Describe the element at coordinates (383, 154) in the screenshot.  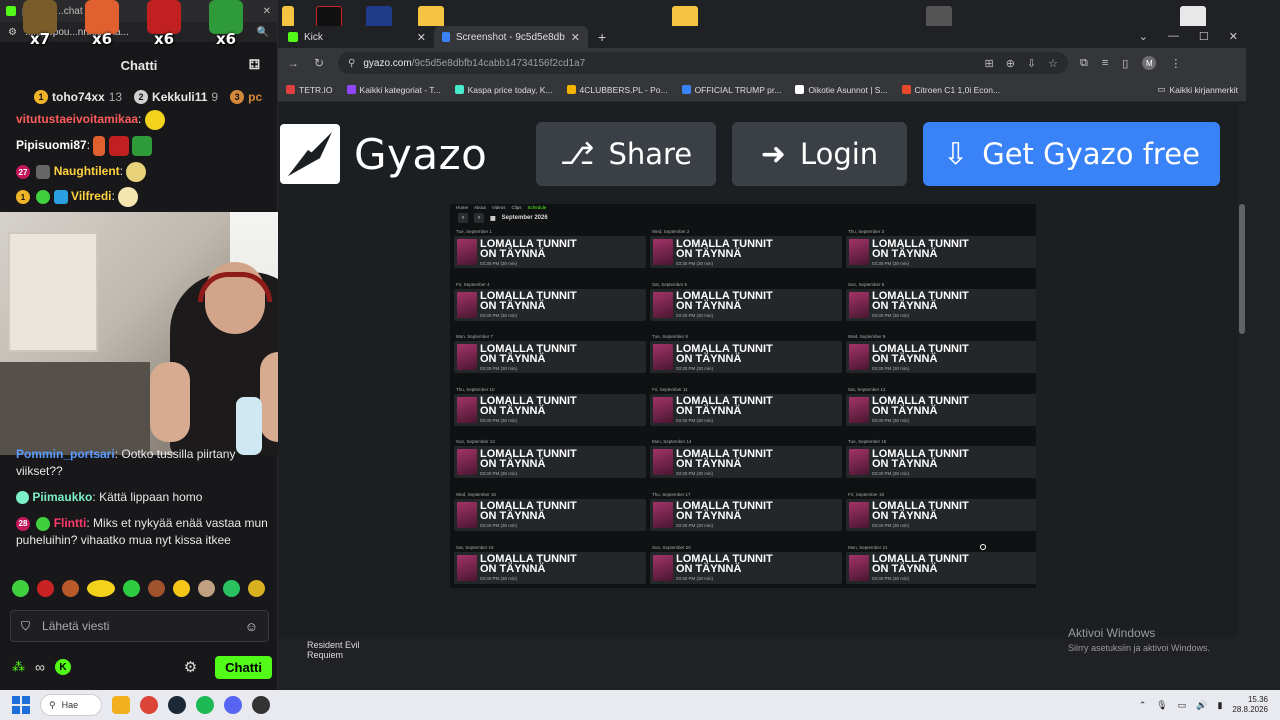
I see `gyazo-logo: Gyazo` at that location.